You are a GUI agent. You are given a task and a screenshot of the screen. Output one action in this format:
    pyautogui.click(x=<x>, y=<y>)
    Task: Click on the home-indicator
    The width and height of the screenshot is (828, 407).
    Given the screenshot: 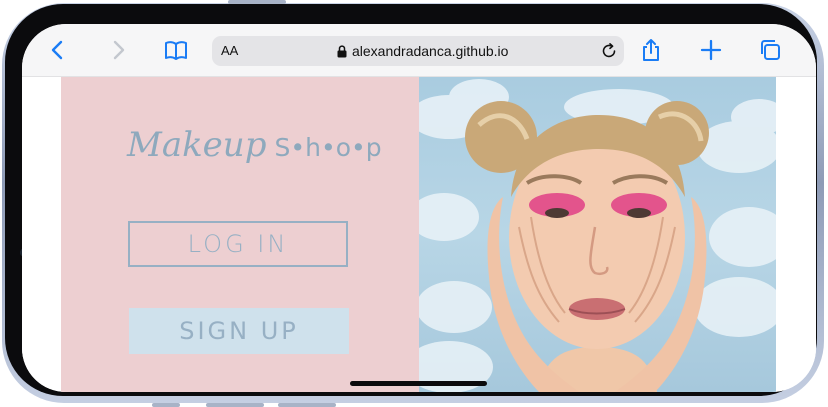 What is the action you would take?
    pyautogui.click(x=418, y=383)
    